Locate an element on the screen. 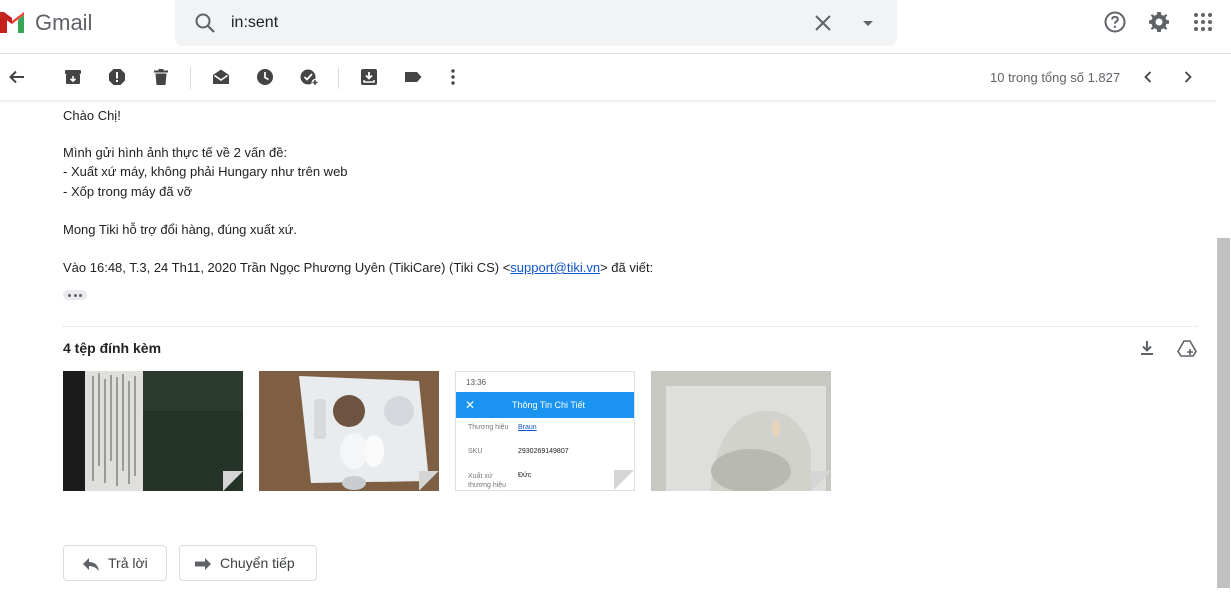 This screenshot has width=1231, height=594. message-line: Mình gửi hình ảnh thực tế về 2 vấn đề: is located at coordinates (175, 152).